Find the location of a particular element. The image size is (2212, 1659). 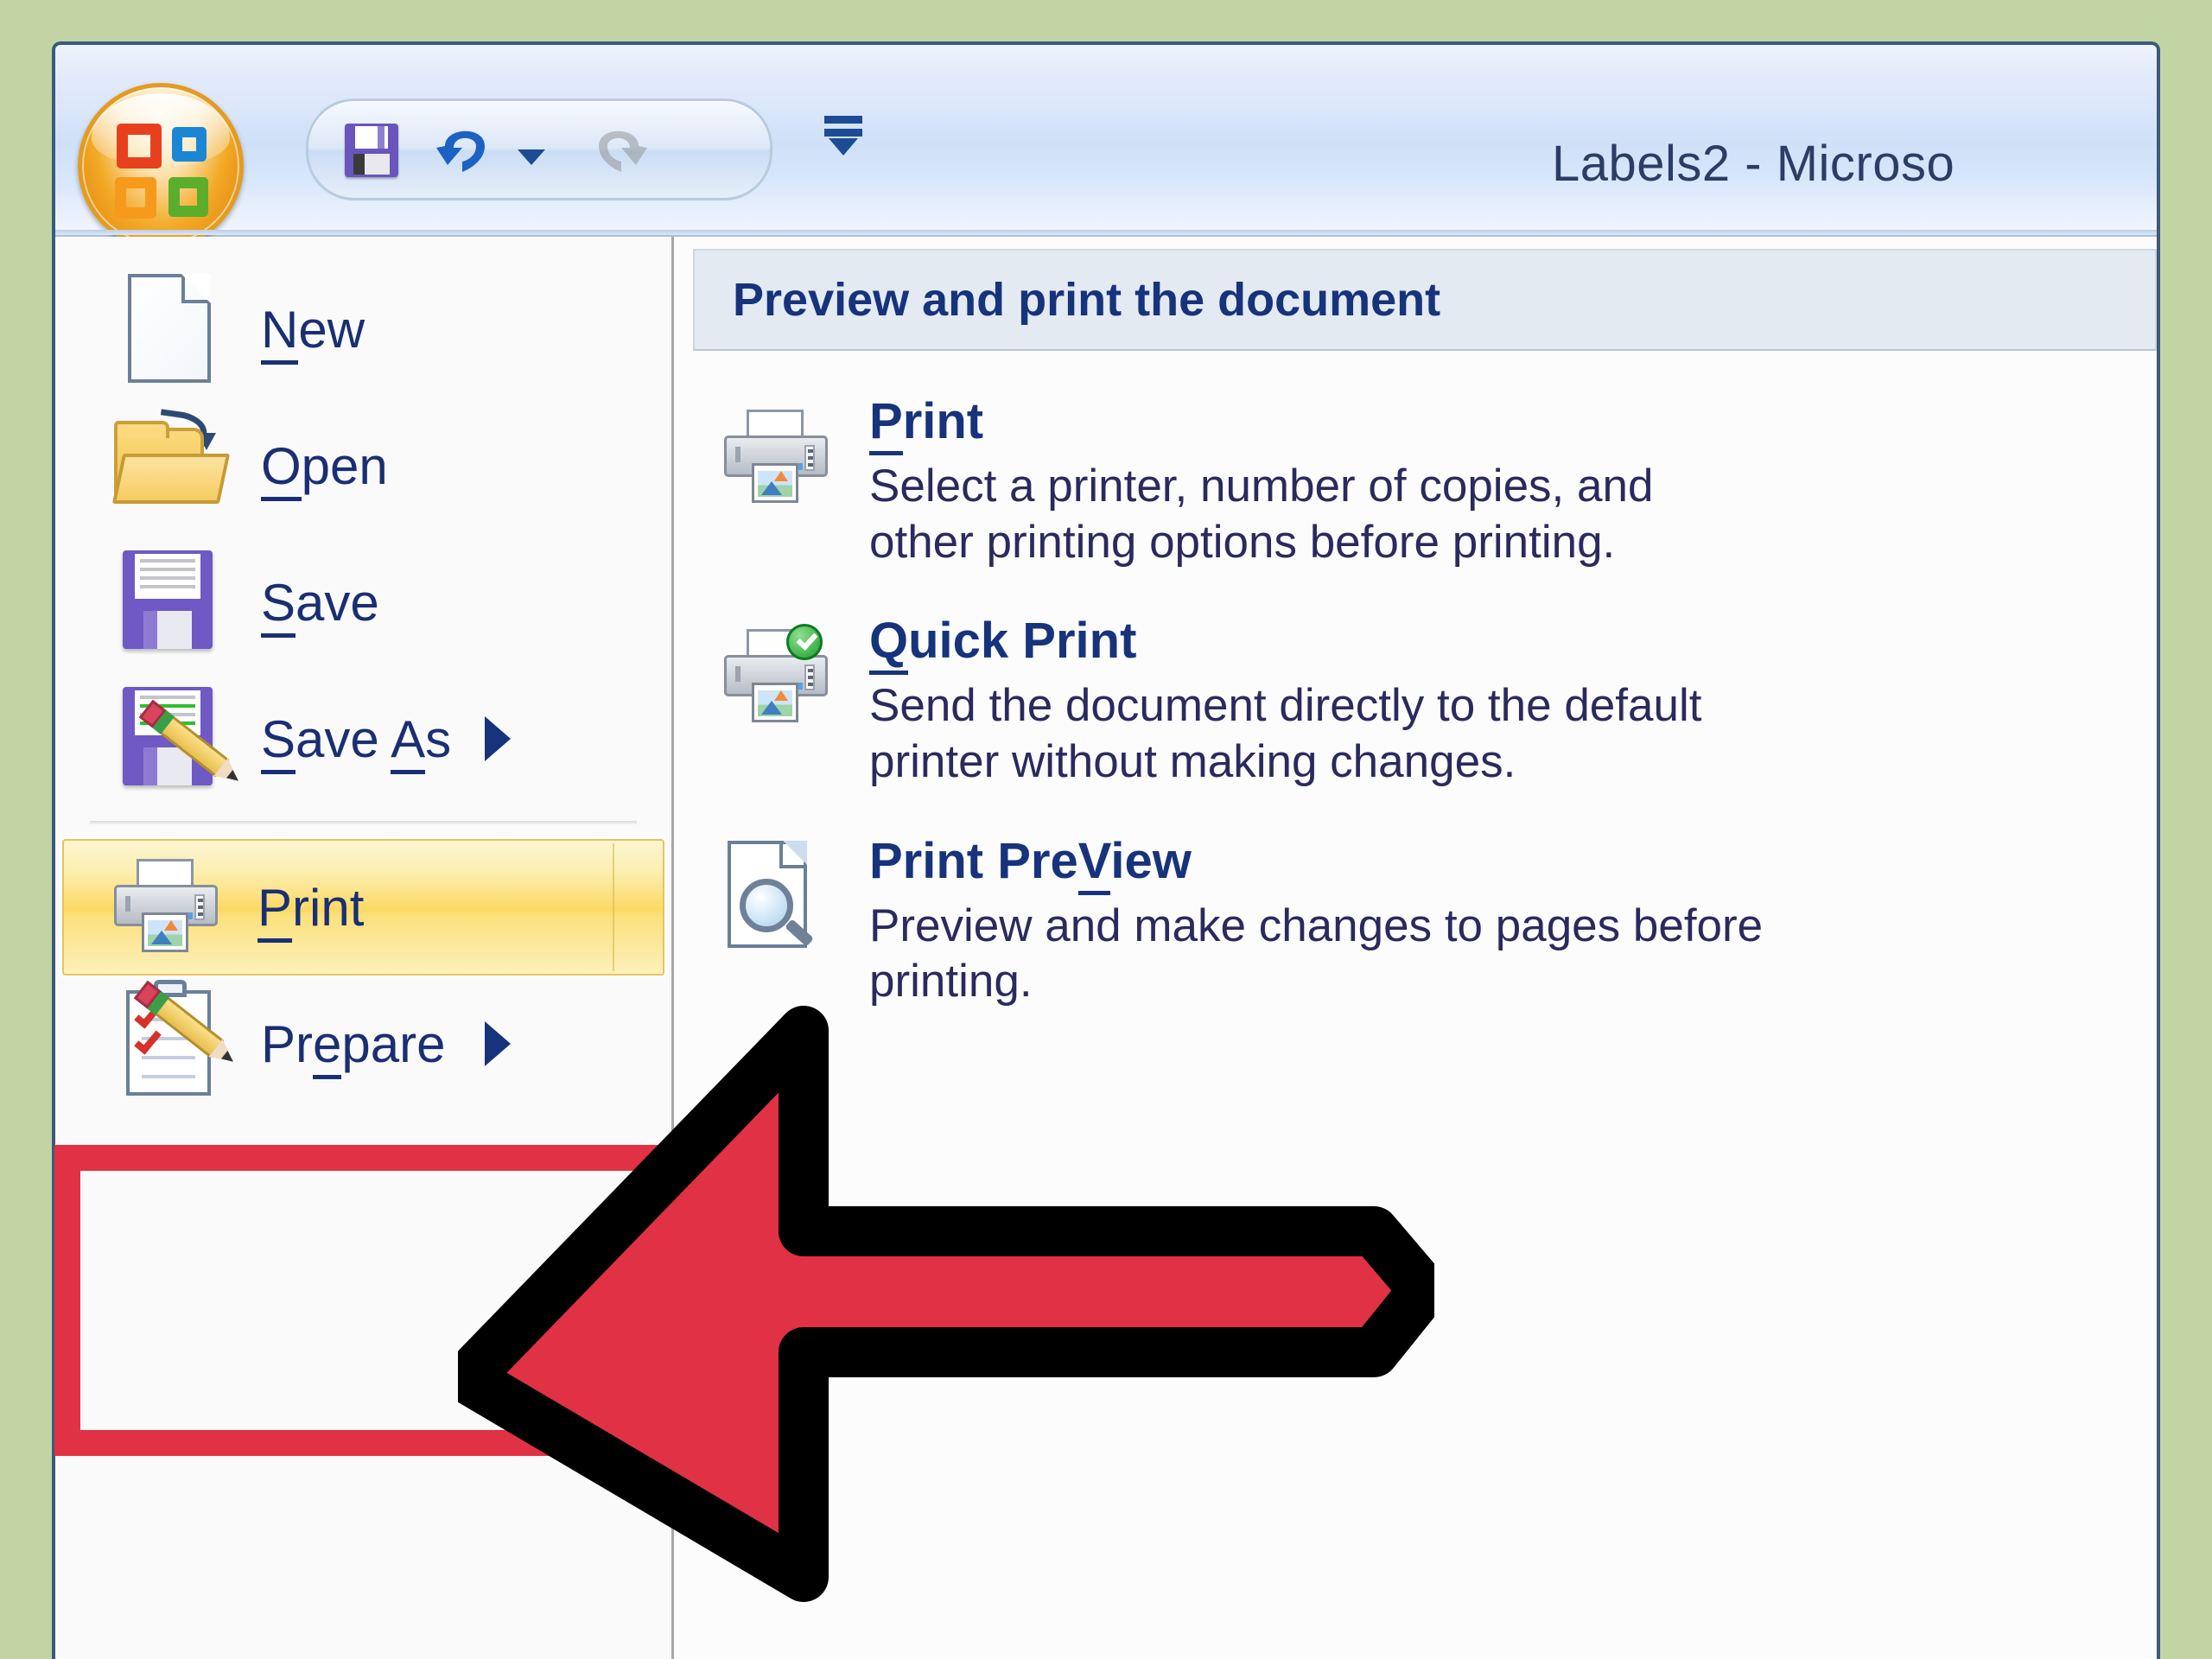

menu-item-open: Open is located at coordinates (363, 465).